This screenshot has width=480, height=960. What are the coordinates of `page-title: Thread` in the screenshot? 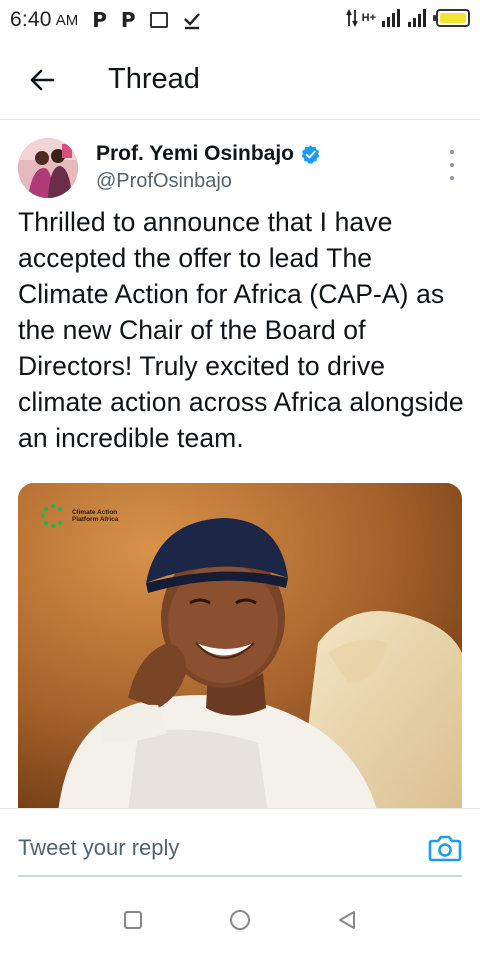 It's located at (154, 79).